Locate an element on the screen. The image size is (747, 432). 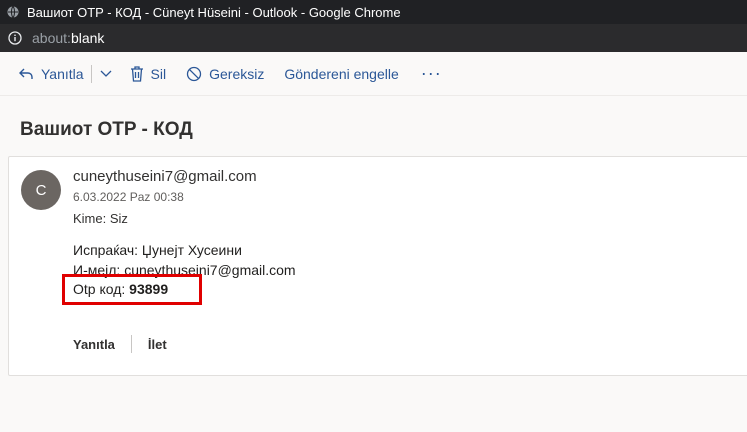
message-subject: Вашиот OTP - КОД is located at coordinates (106, 129).